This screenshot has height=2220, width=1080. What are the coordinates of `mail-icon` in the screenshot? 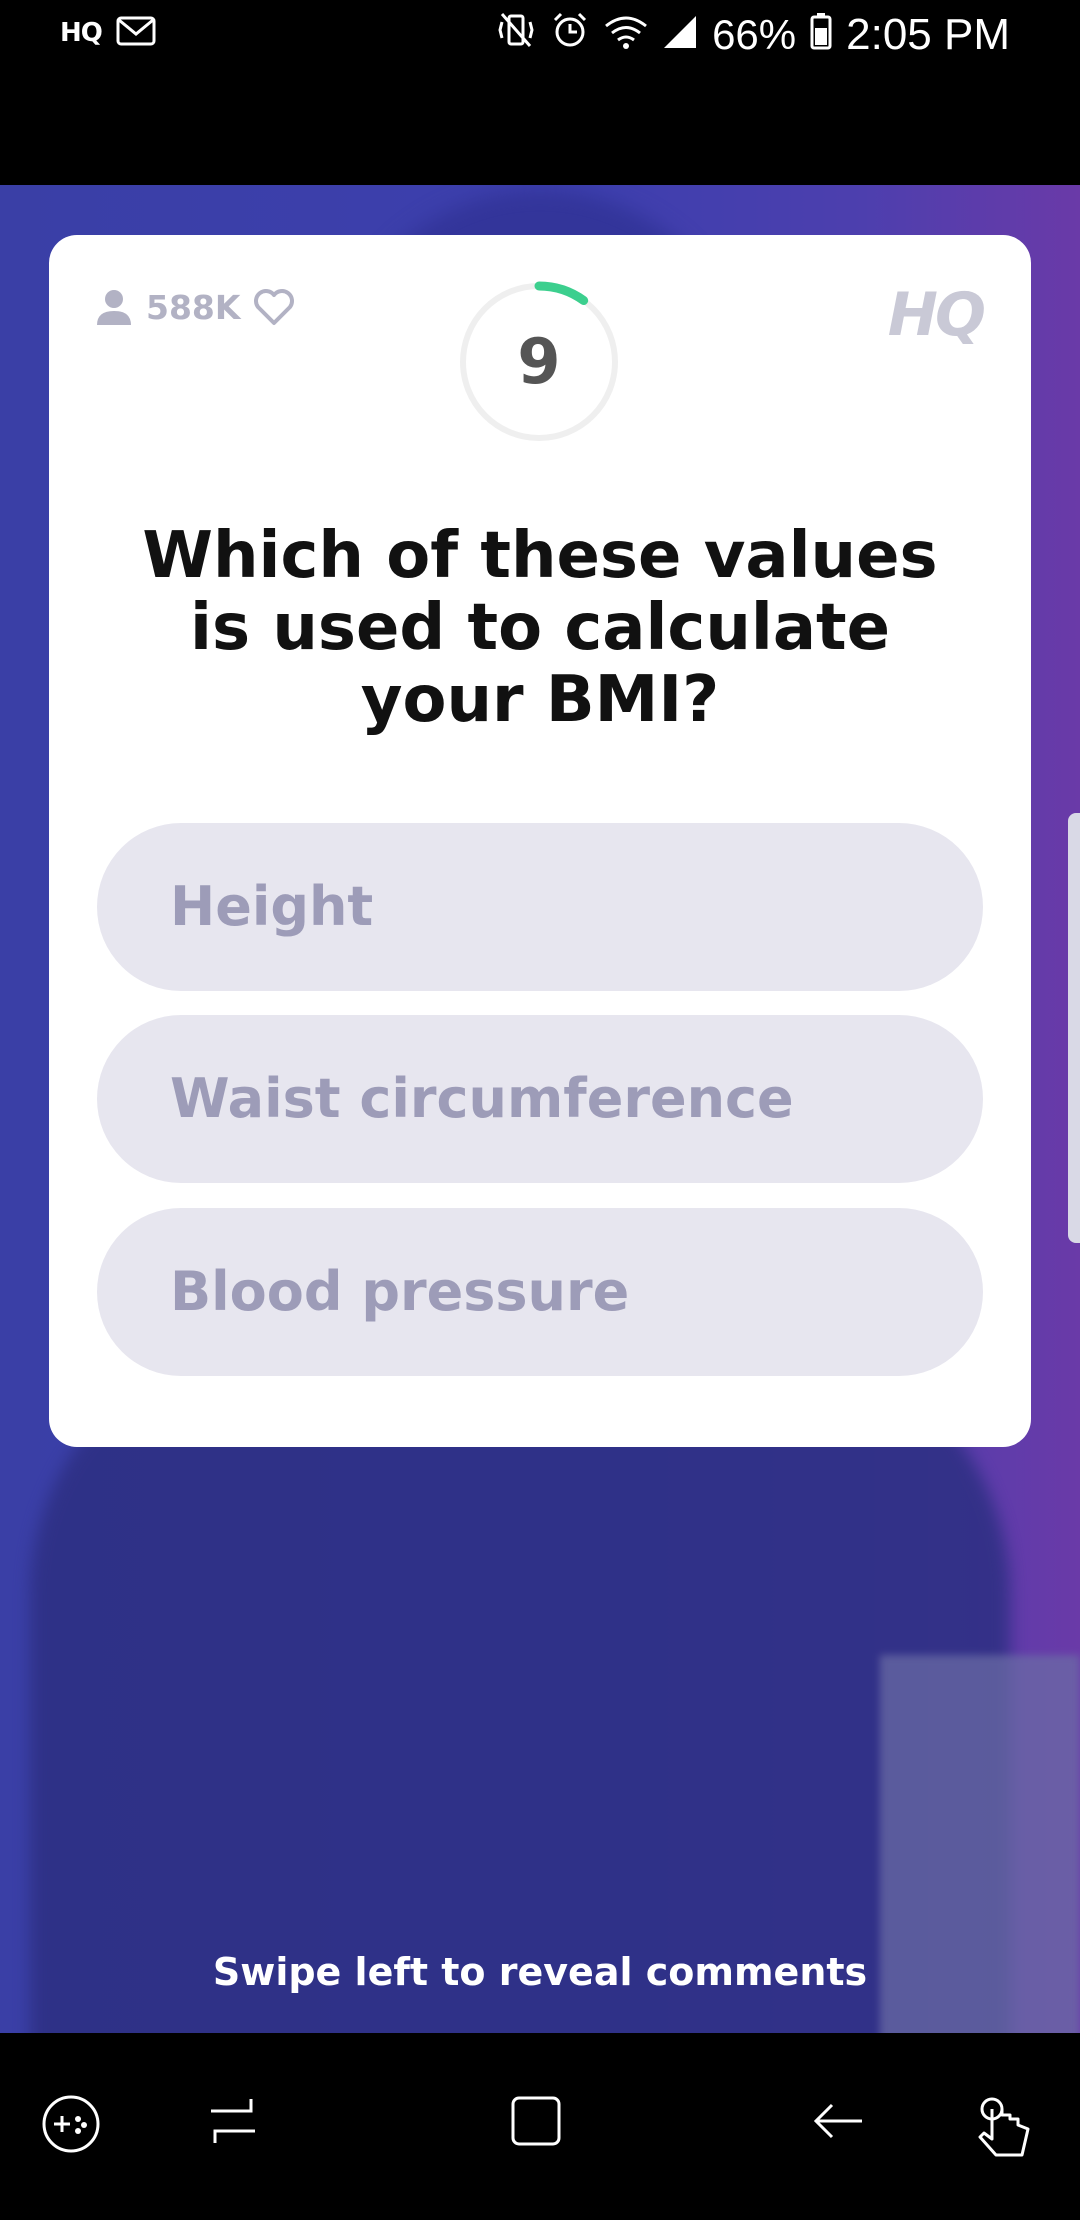 It's located at (136, 33).